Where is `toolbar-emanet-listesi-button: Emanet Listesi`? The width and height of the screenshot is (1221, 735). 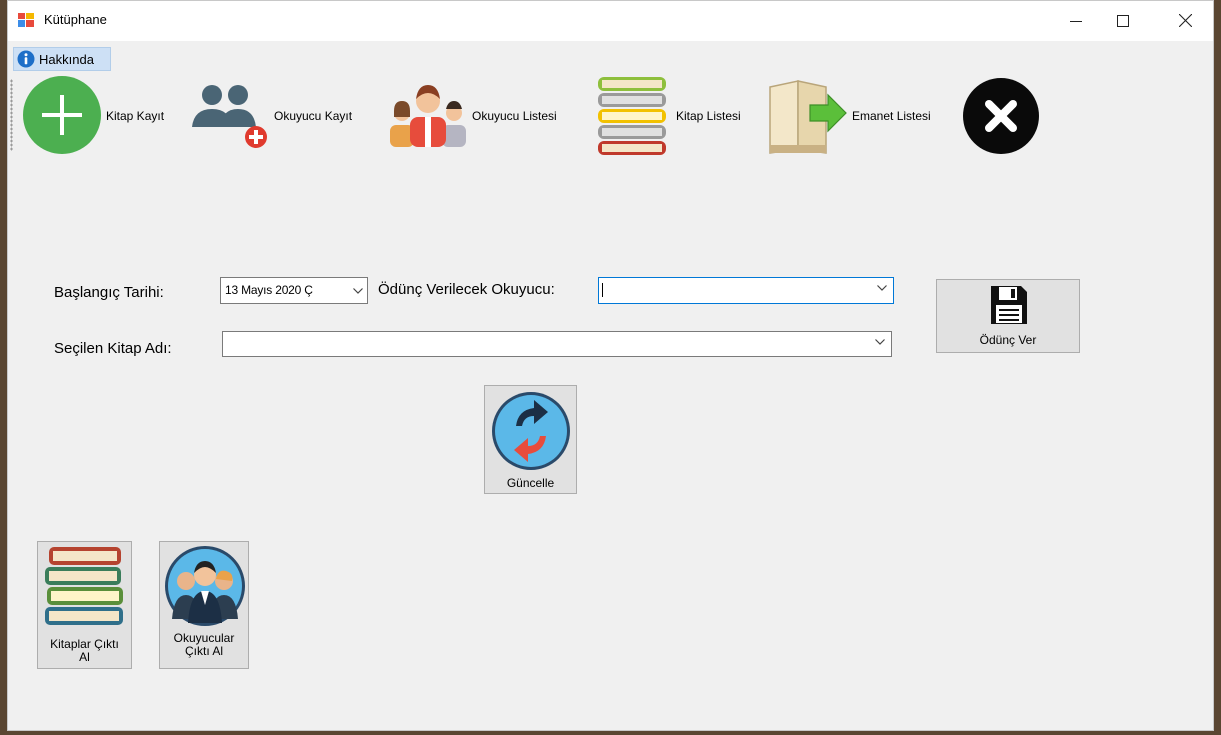 toolbar-emanet-listesi-button: Emanet Listesi is located at coordinates (863, 116).